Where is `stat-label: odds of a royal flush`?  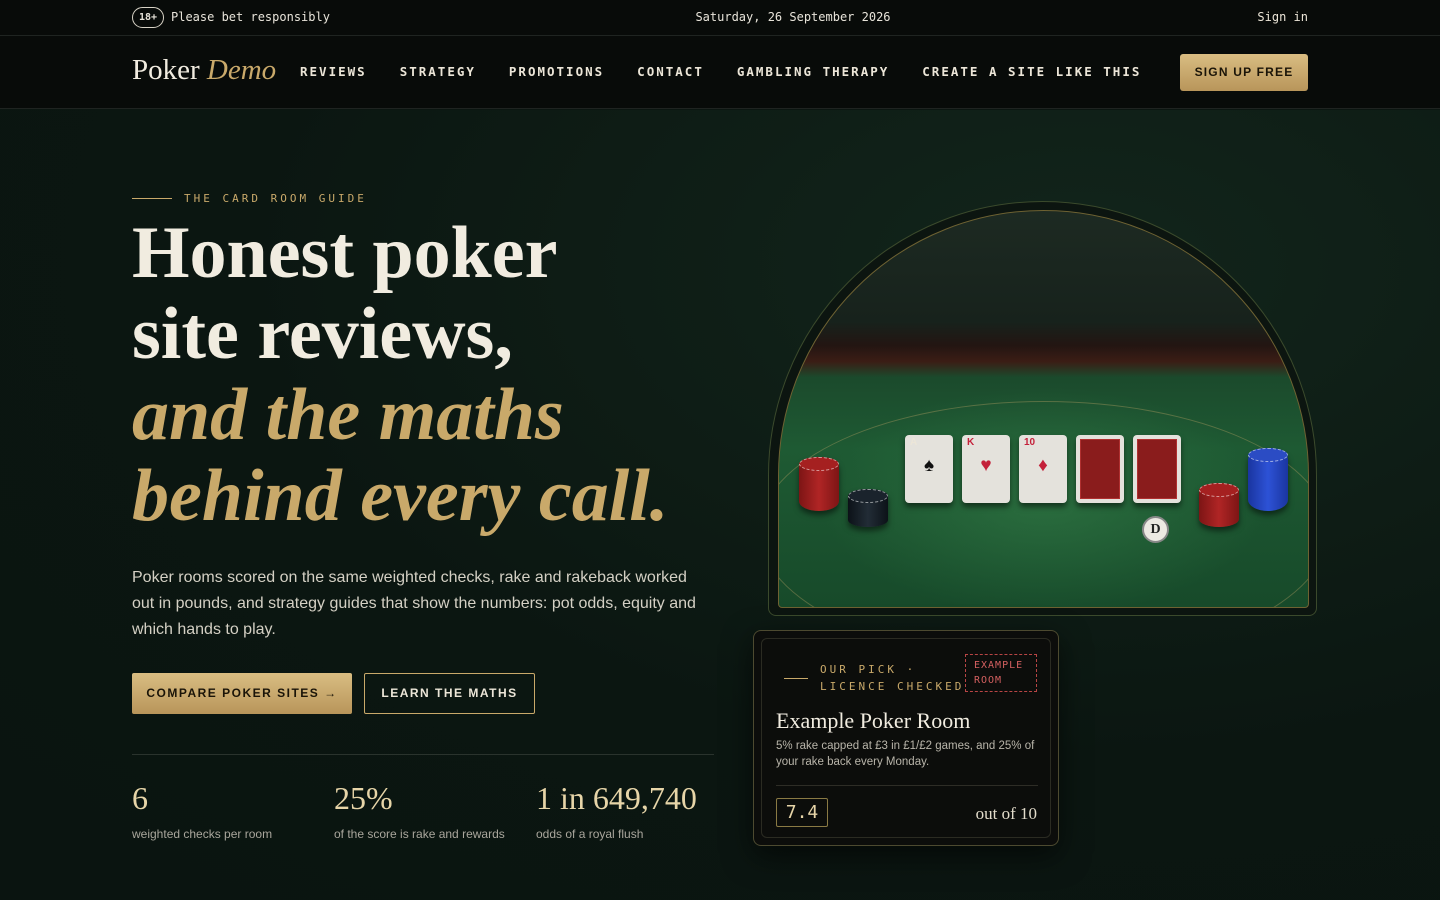
stat-label: odds of a royal flush is located at coordinates (590, 834).